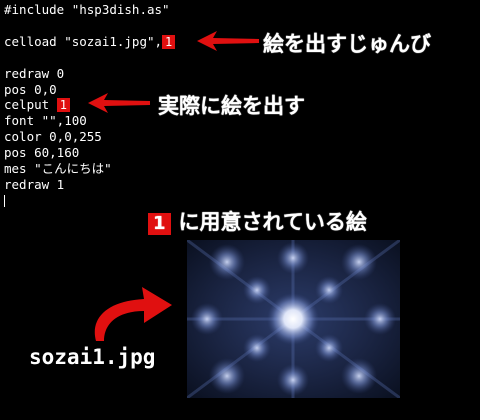 The height and width of the screenshot is (420, 480). I want to click on text-cursor, so click(4, 201).